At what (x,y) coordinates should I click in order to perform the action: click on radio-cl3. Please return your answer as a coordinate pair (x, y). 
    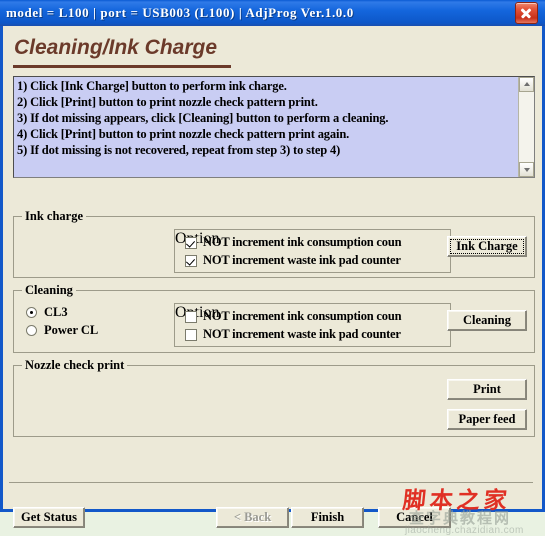
    Looking at the image, I should click on (31, 312).